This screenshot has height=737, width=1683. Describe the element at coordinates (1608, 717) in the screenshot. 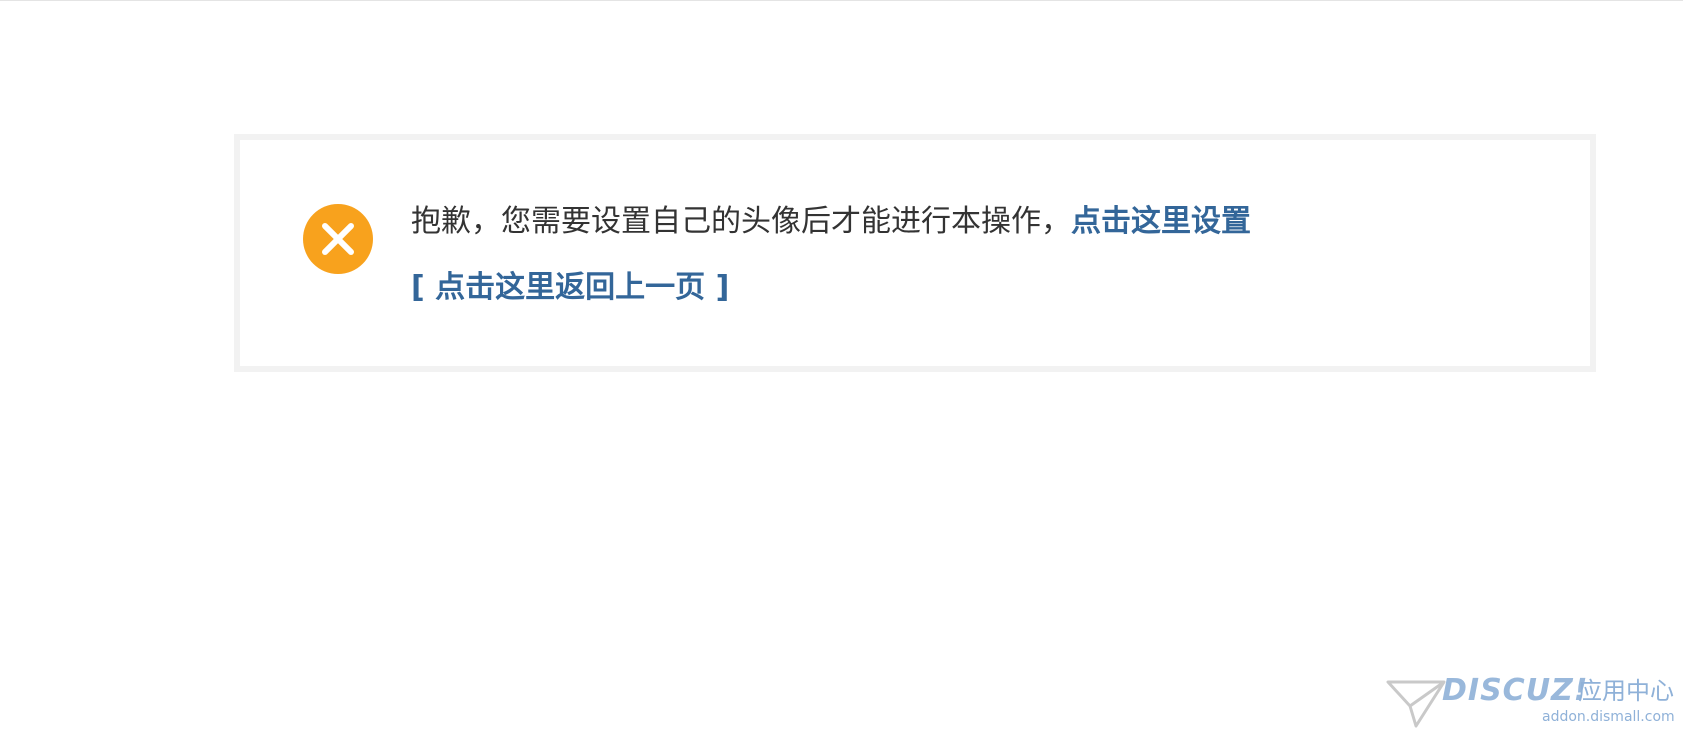

I see `watermark-url: addon.dismall.com` at that location.